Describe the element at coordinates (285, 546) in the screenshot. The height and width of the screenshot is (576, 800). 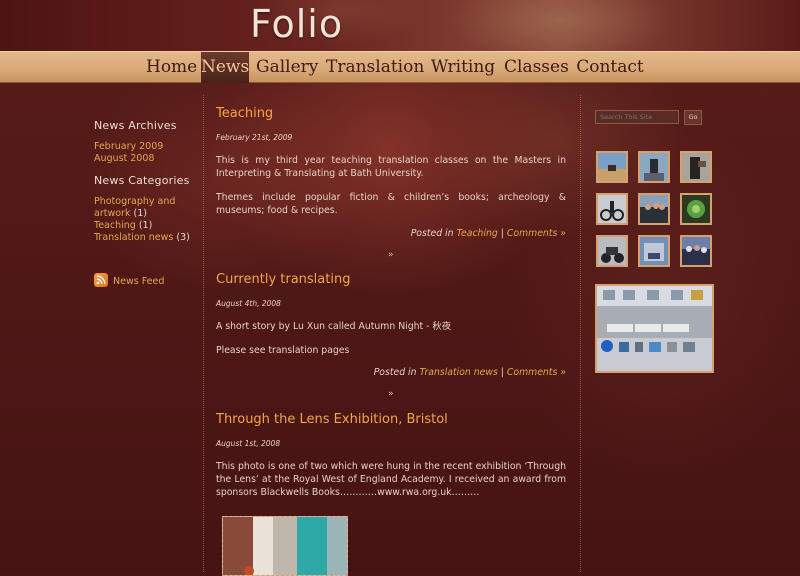
I see `exhibition-photo` at that location.